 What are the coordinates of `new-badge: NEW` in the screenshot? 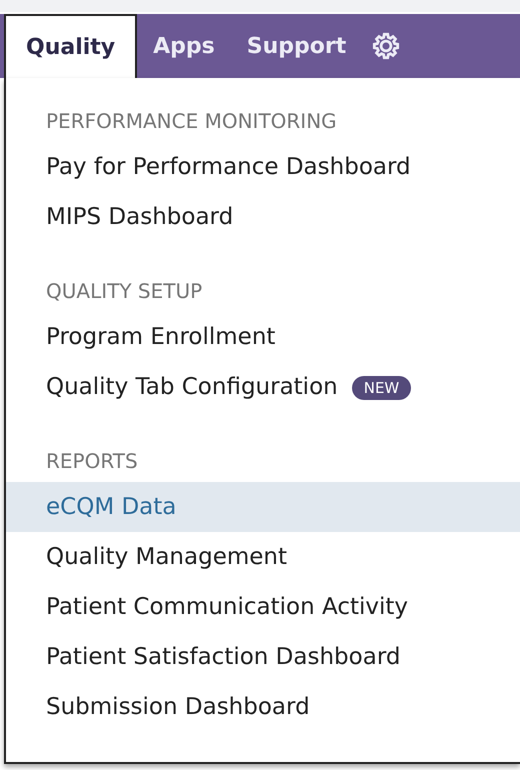 It's located at (382, 388).